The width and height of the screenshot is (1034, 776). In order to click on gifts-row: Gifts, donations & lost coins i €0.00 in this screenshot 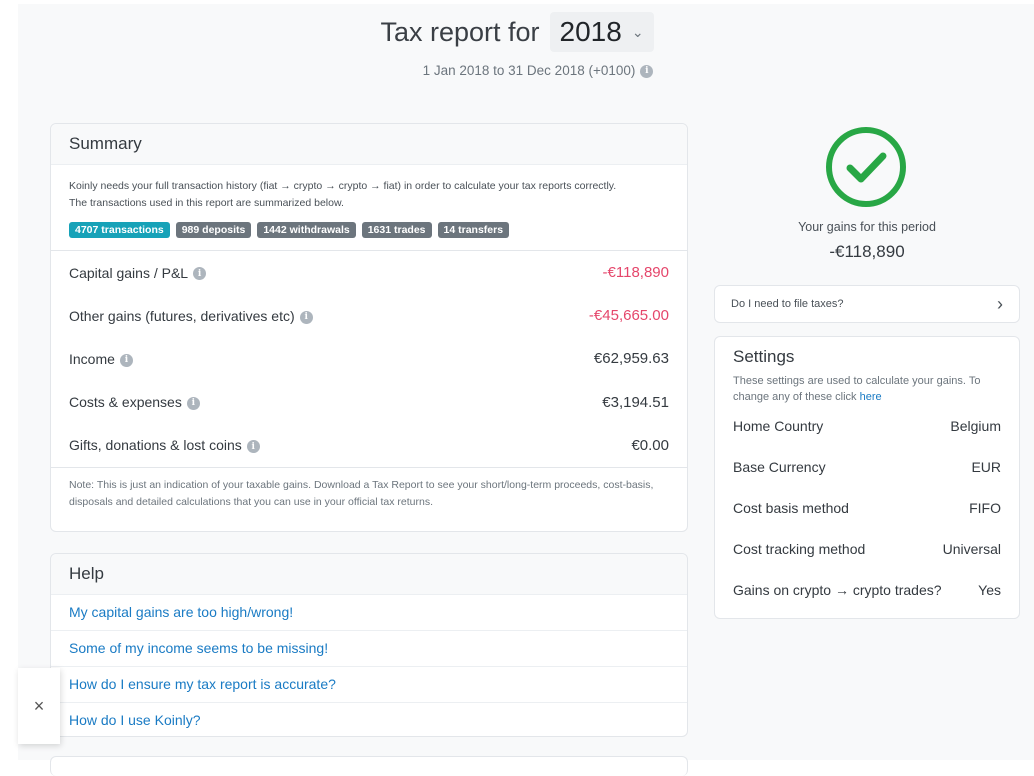, I will do `click(369, 445)`.